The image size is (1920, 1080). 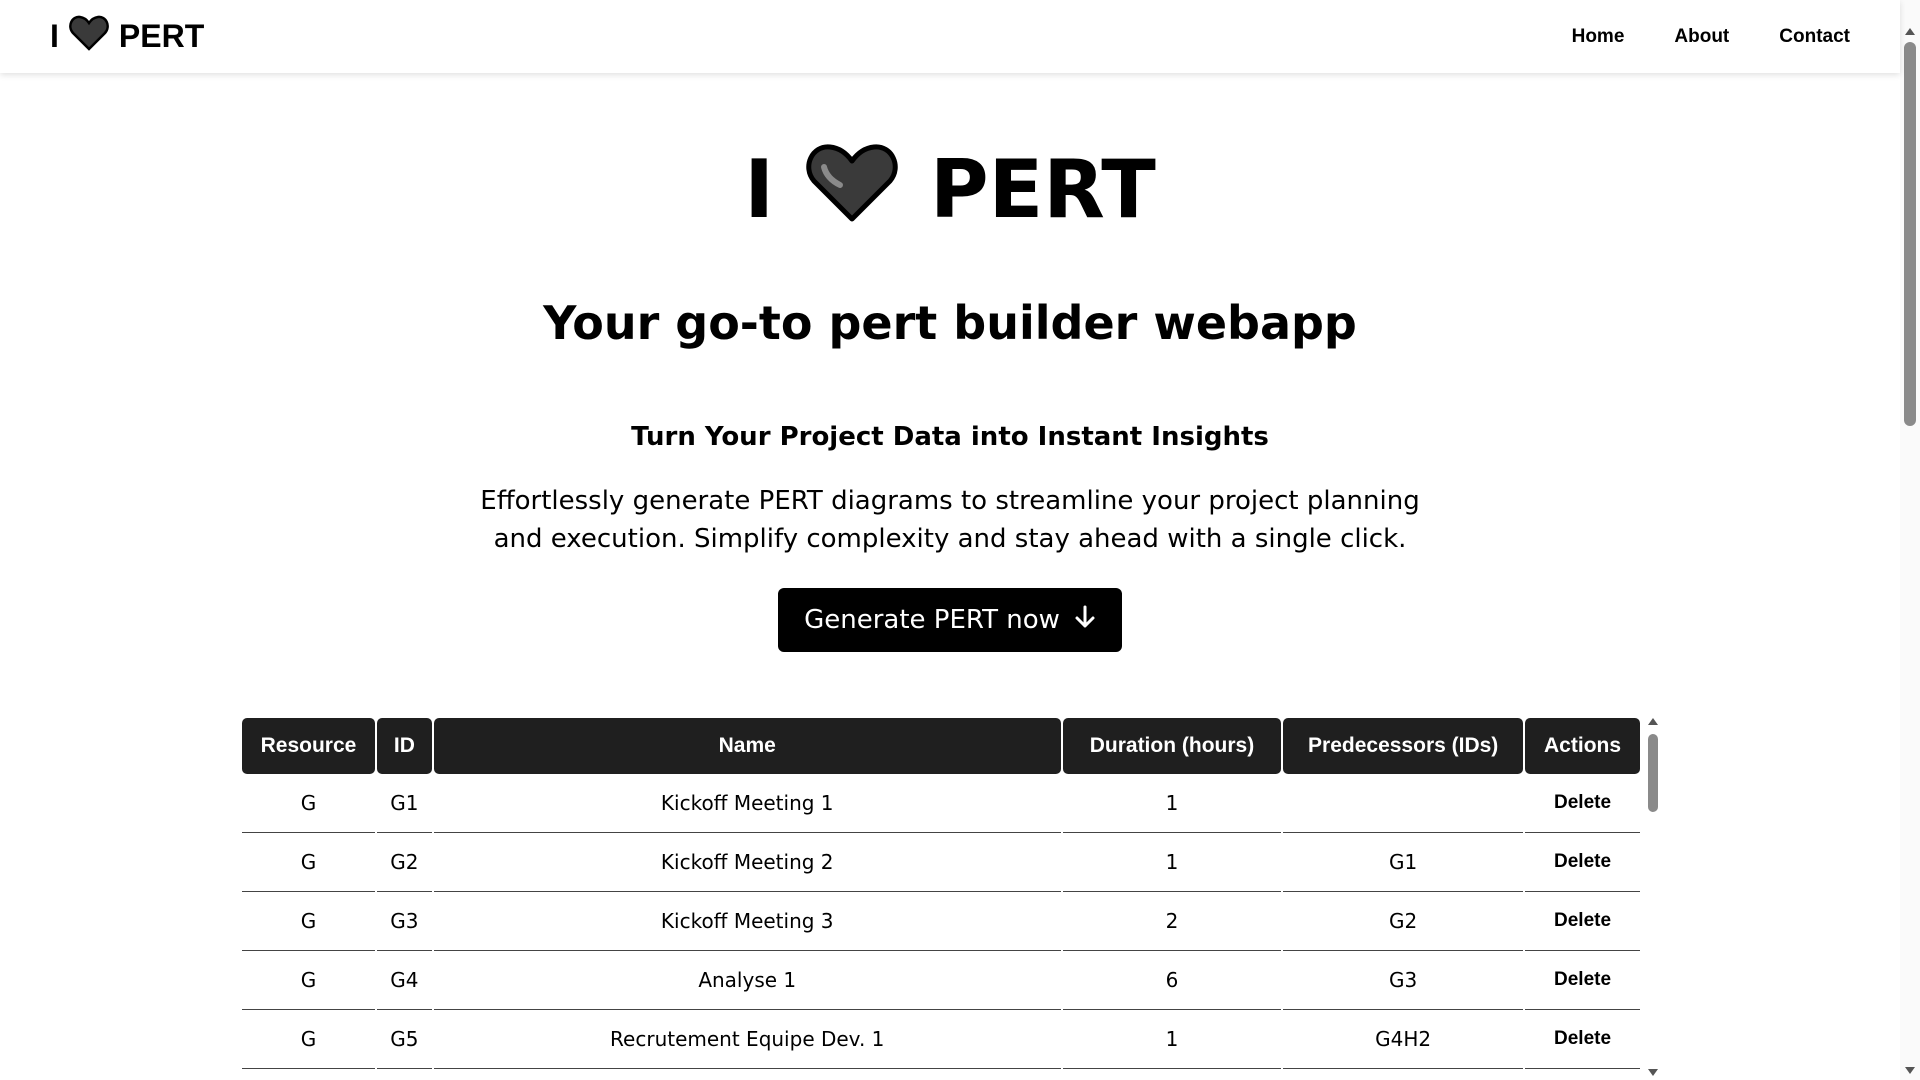 I want to click on nav-link-about: About, so click(x=1701, y=37).